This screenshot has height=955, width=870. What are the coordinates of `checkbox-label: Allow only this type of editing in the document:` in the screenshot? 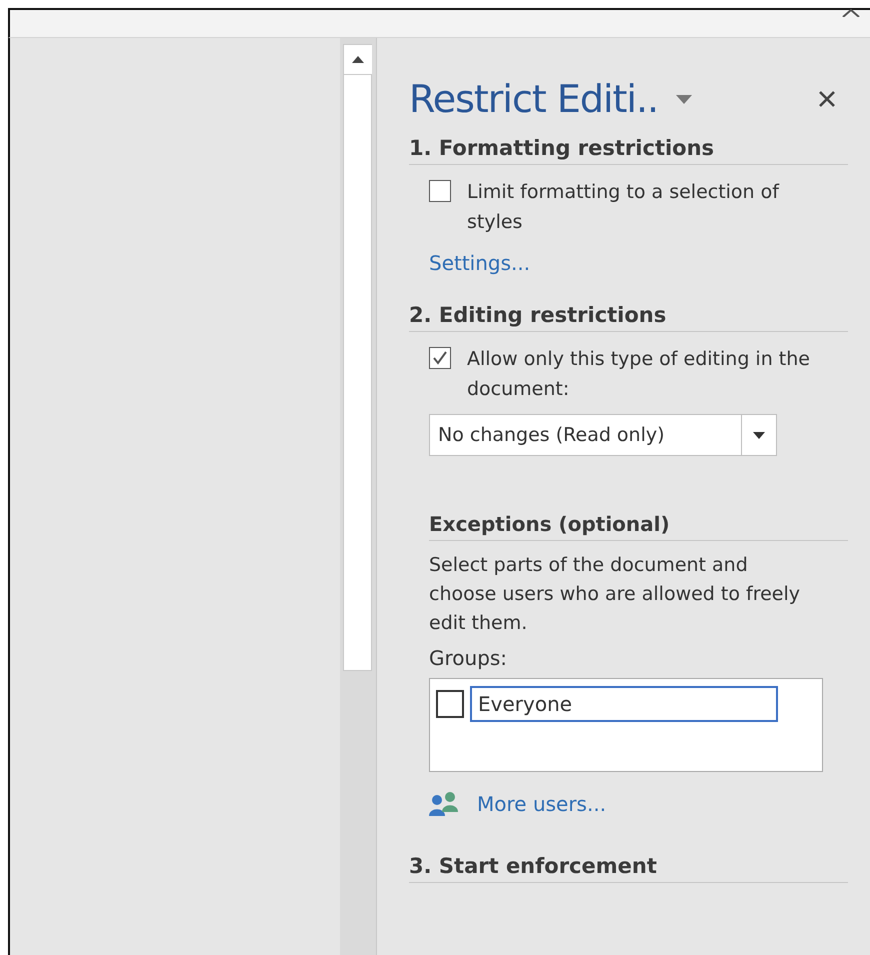 It's located at (639, 374).